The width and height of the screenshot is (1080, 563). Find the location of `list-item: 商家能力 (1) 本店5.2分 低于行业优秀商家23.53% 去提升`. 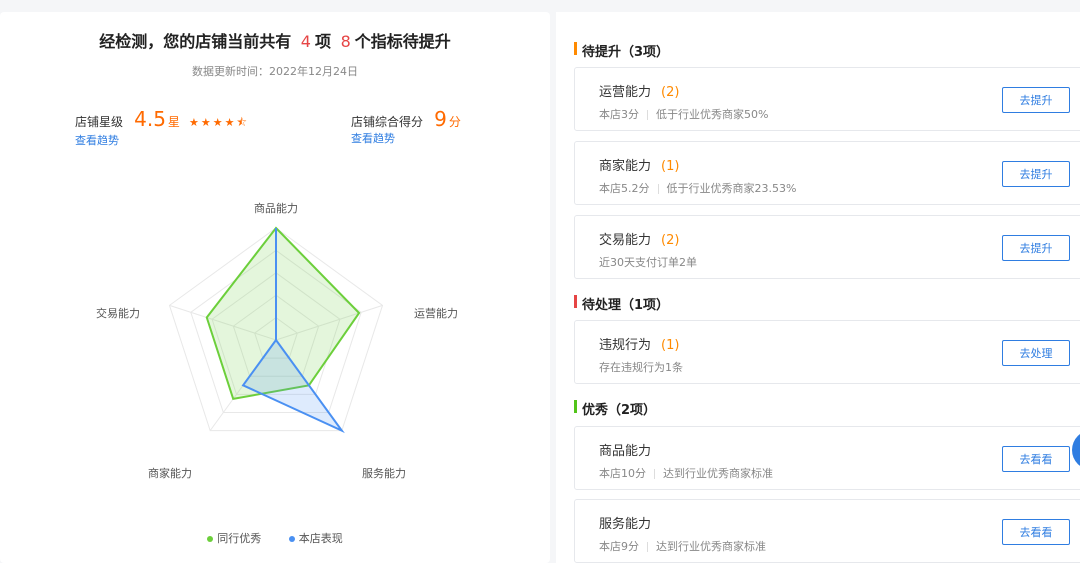

list-item: 商家能力 (1) 本店5.2分 低于行业优秀商家23.53% 去提升 is located at coordinates (827, 173).